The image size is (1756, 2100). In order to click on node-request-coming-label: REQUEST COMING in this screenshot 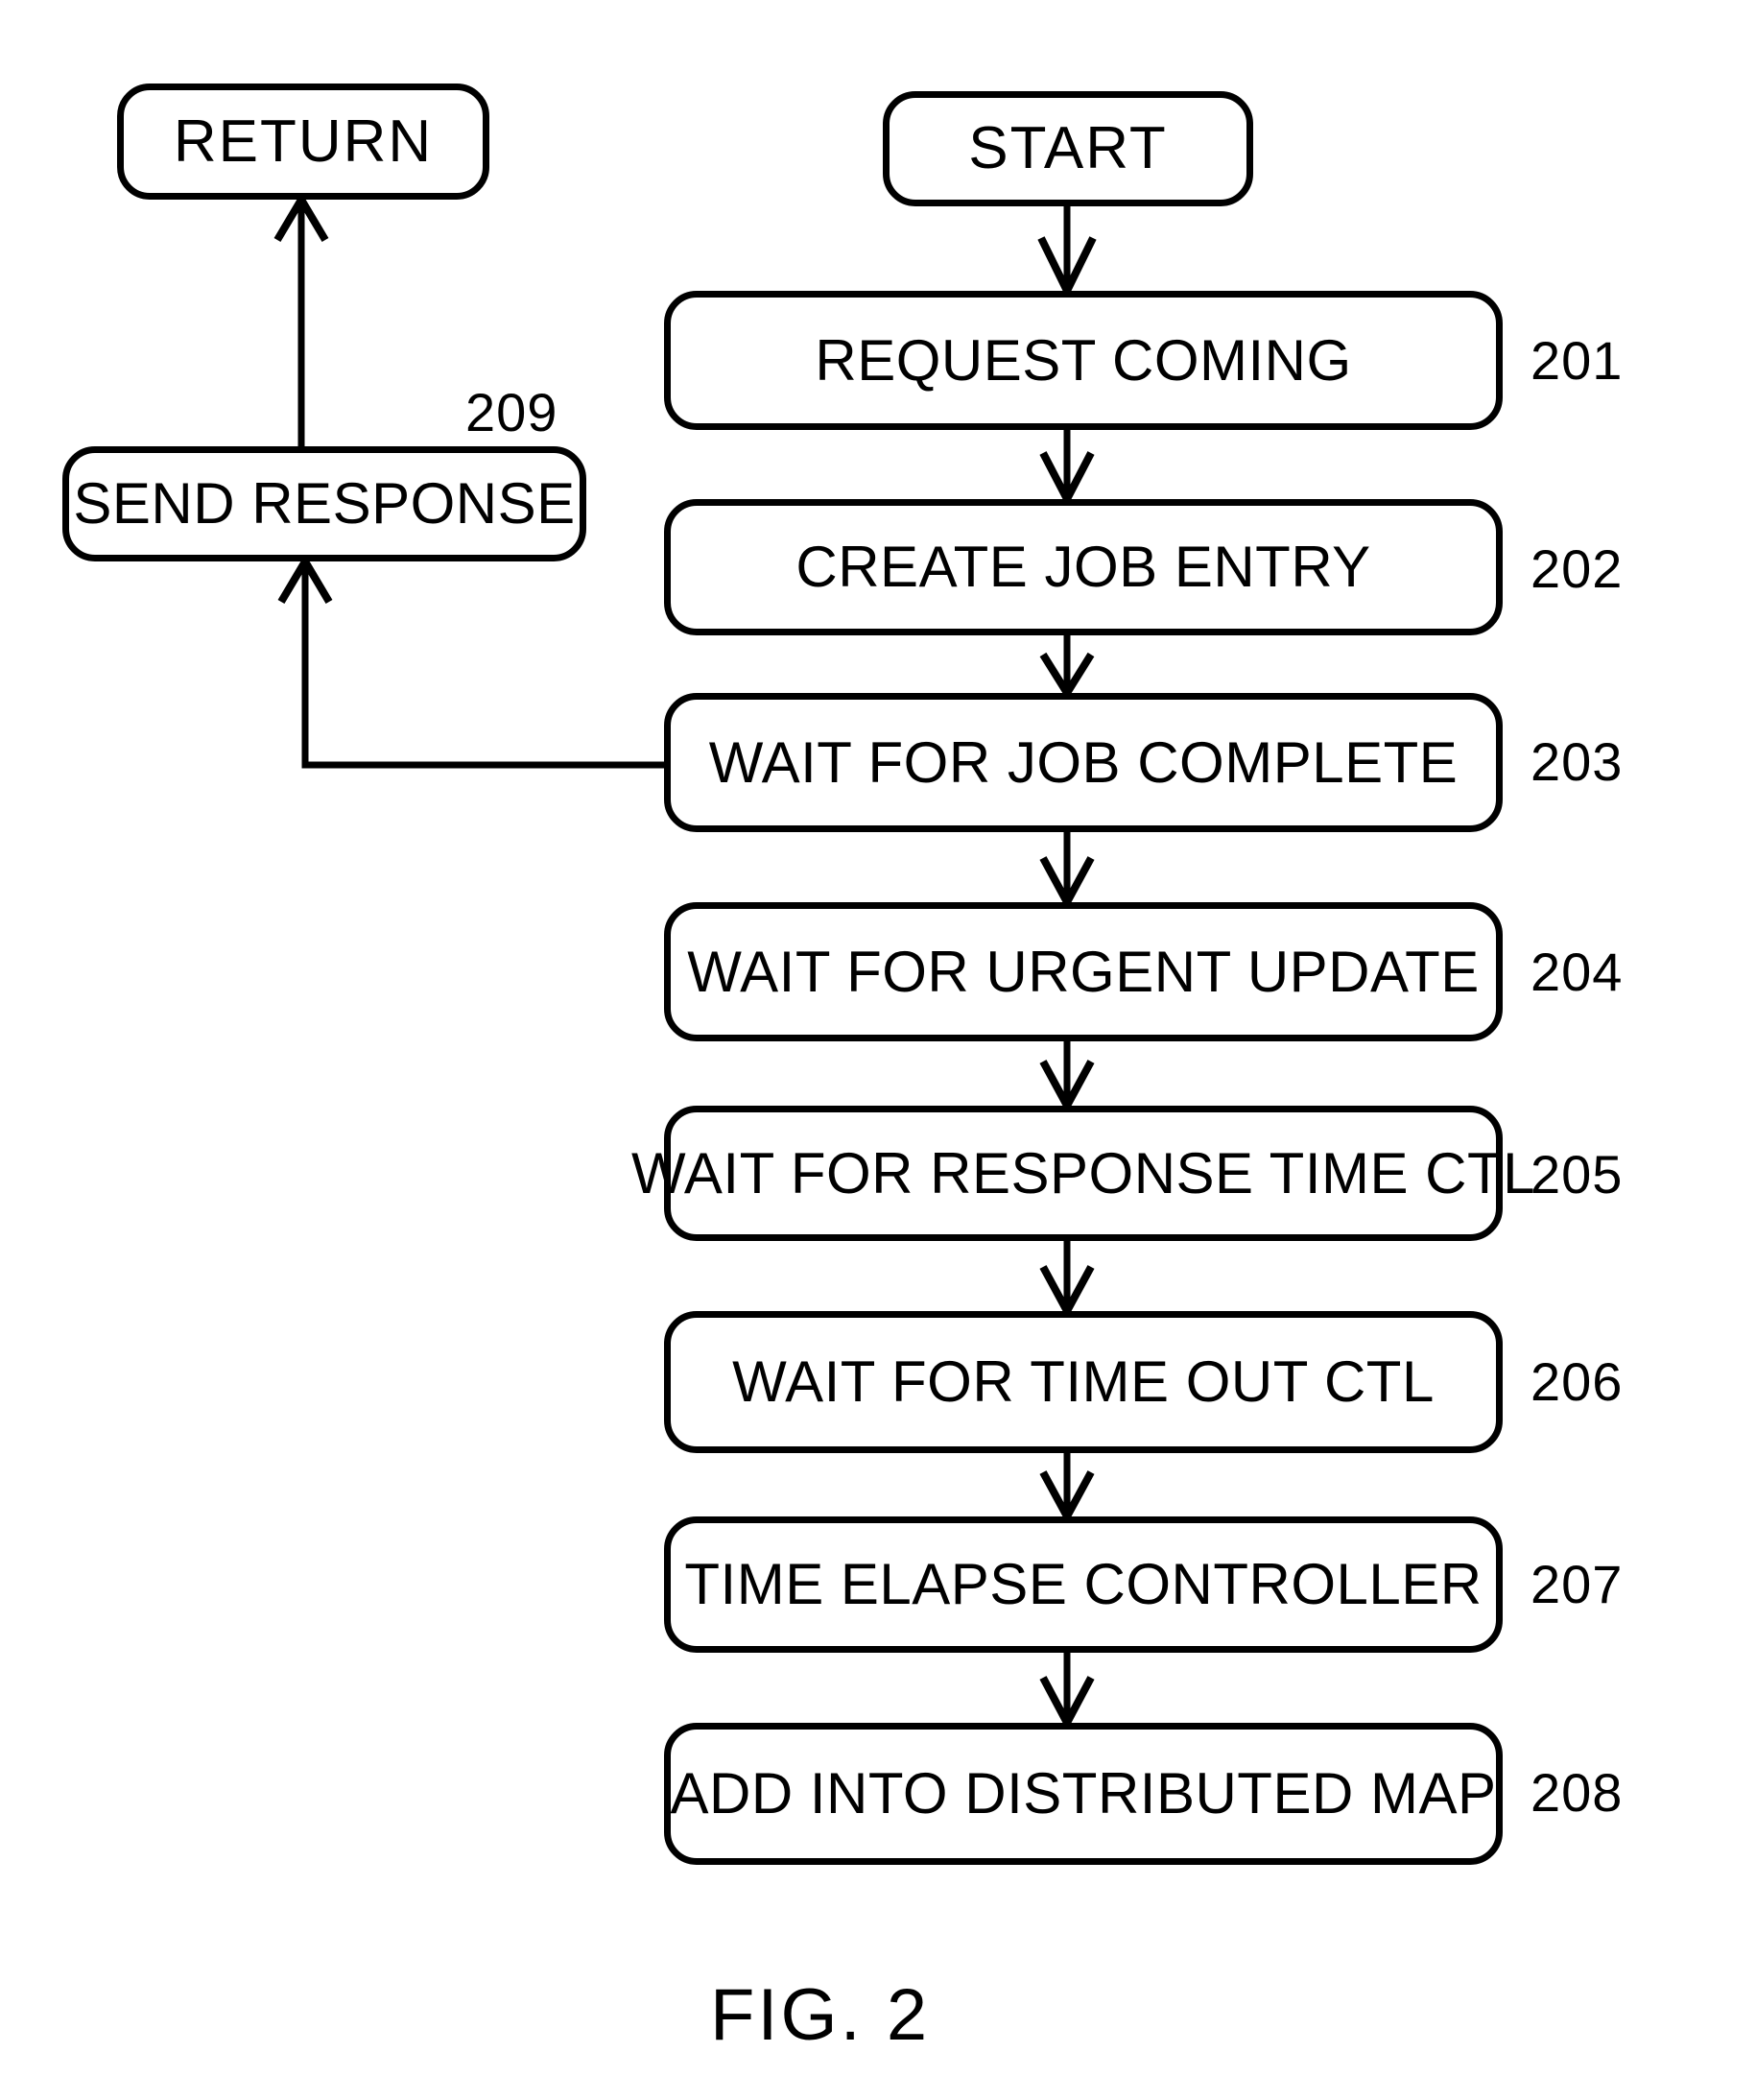, I will do `click(1083, 360)`.